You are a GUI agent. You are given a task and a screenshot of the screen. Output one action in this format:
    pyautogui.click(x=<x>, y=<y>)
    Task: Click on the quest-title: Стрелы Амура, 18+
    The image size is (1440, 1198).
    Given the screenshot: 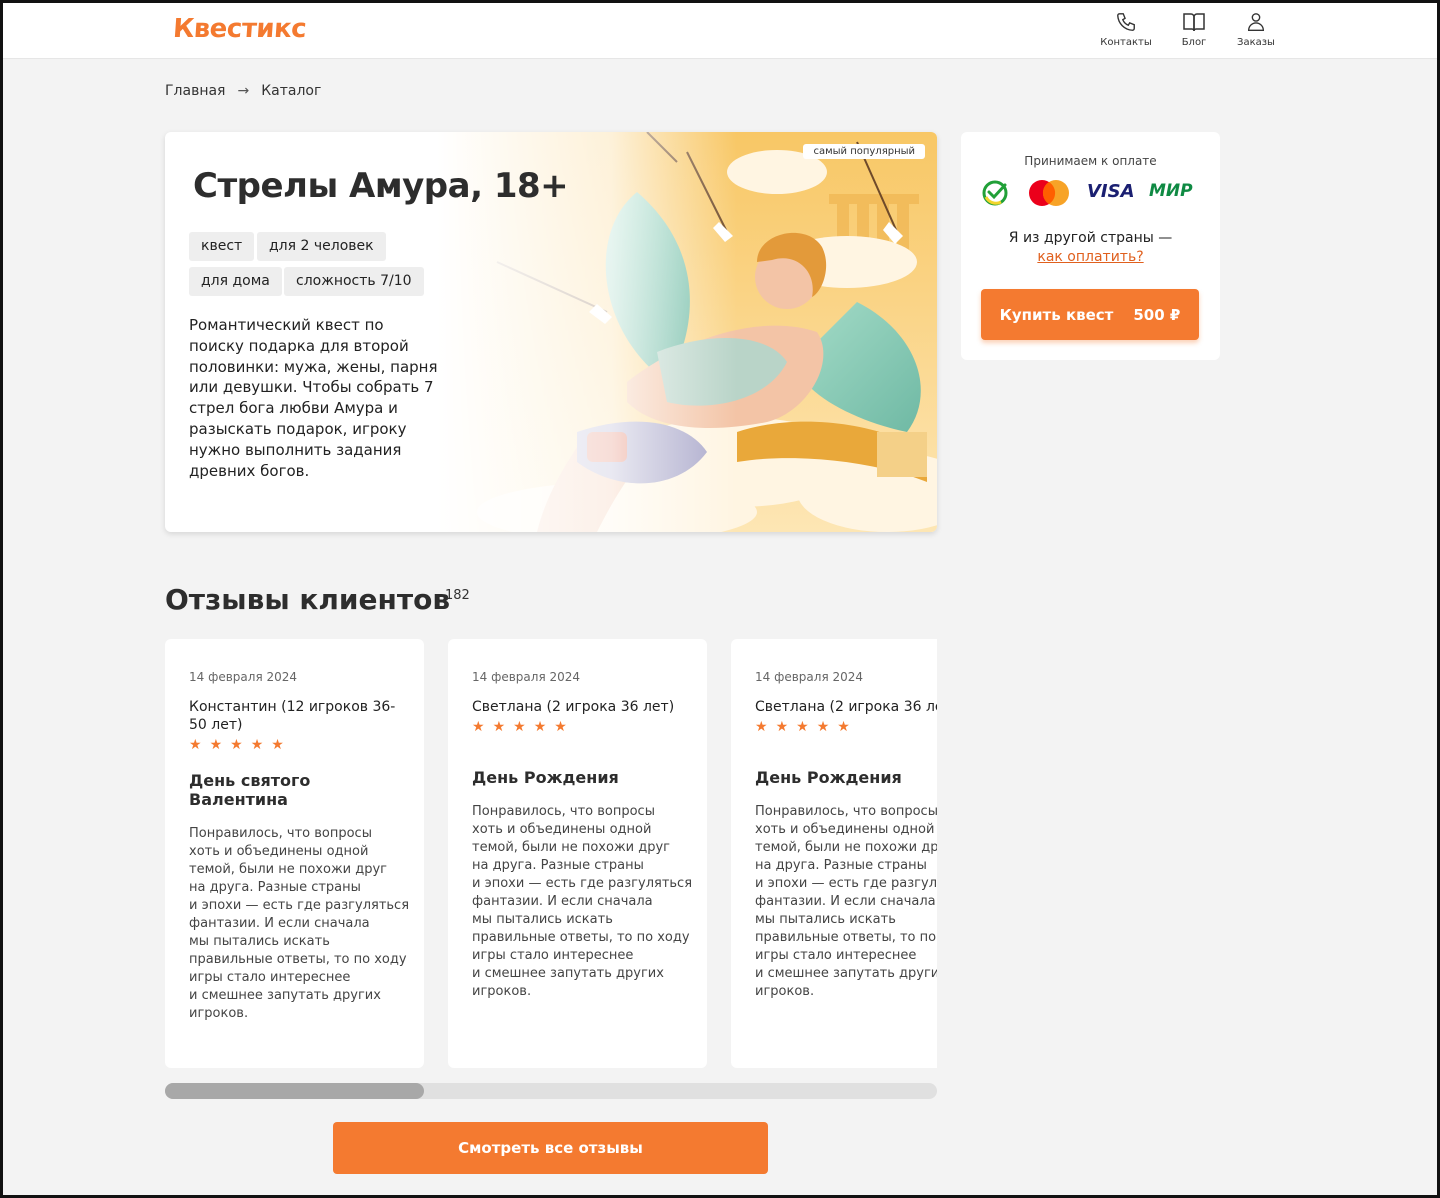 What is the action you would take?
    pyautogui.click(x=381, y=186)
    